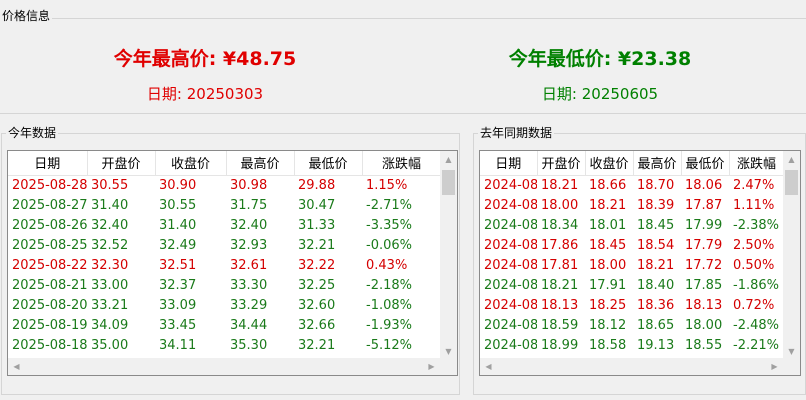 This screenshot has height=400, width=806. What do you see at coordinates (560, 265) in the screenshot?
I see `table-cell: 17.81` at bounding box center [560, 265].